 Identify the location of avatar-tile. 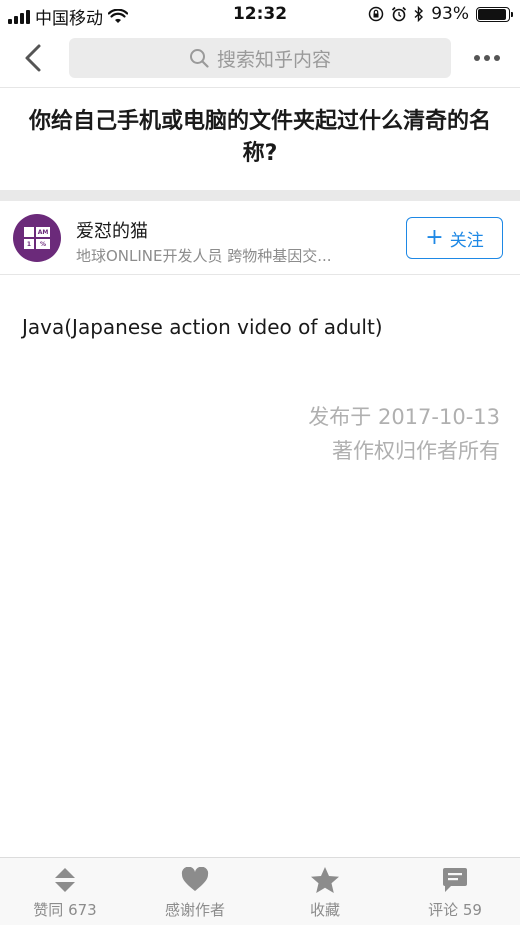
(29, 232).